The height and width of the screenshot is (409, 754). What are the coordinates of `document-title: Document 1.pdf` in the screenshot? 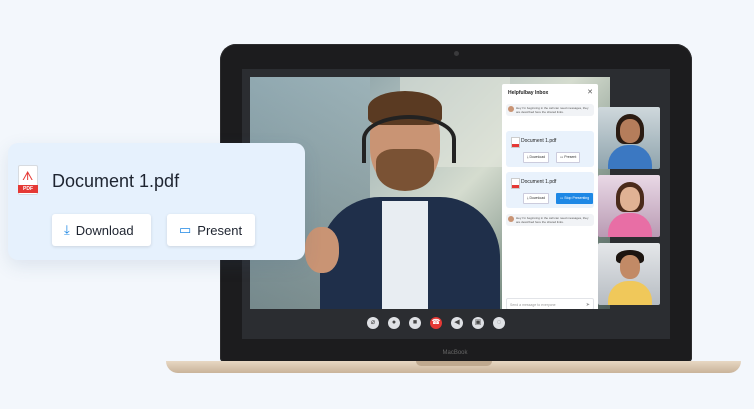 It's located at (116, 181).